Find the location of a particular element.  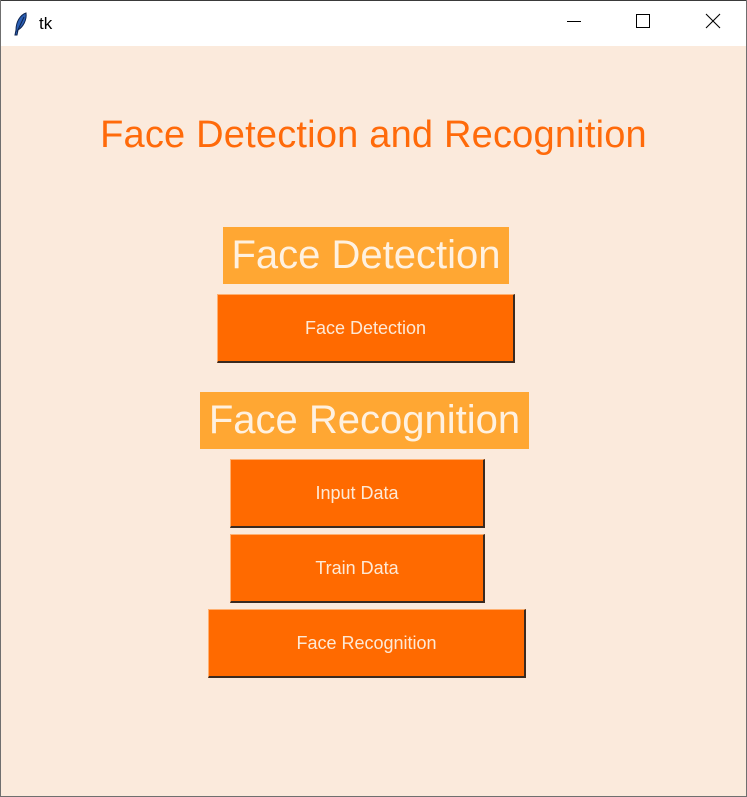

face-detection-button: Face Detection is located at coordinates (366, 328).